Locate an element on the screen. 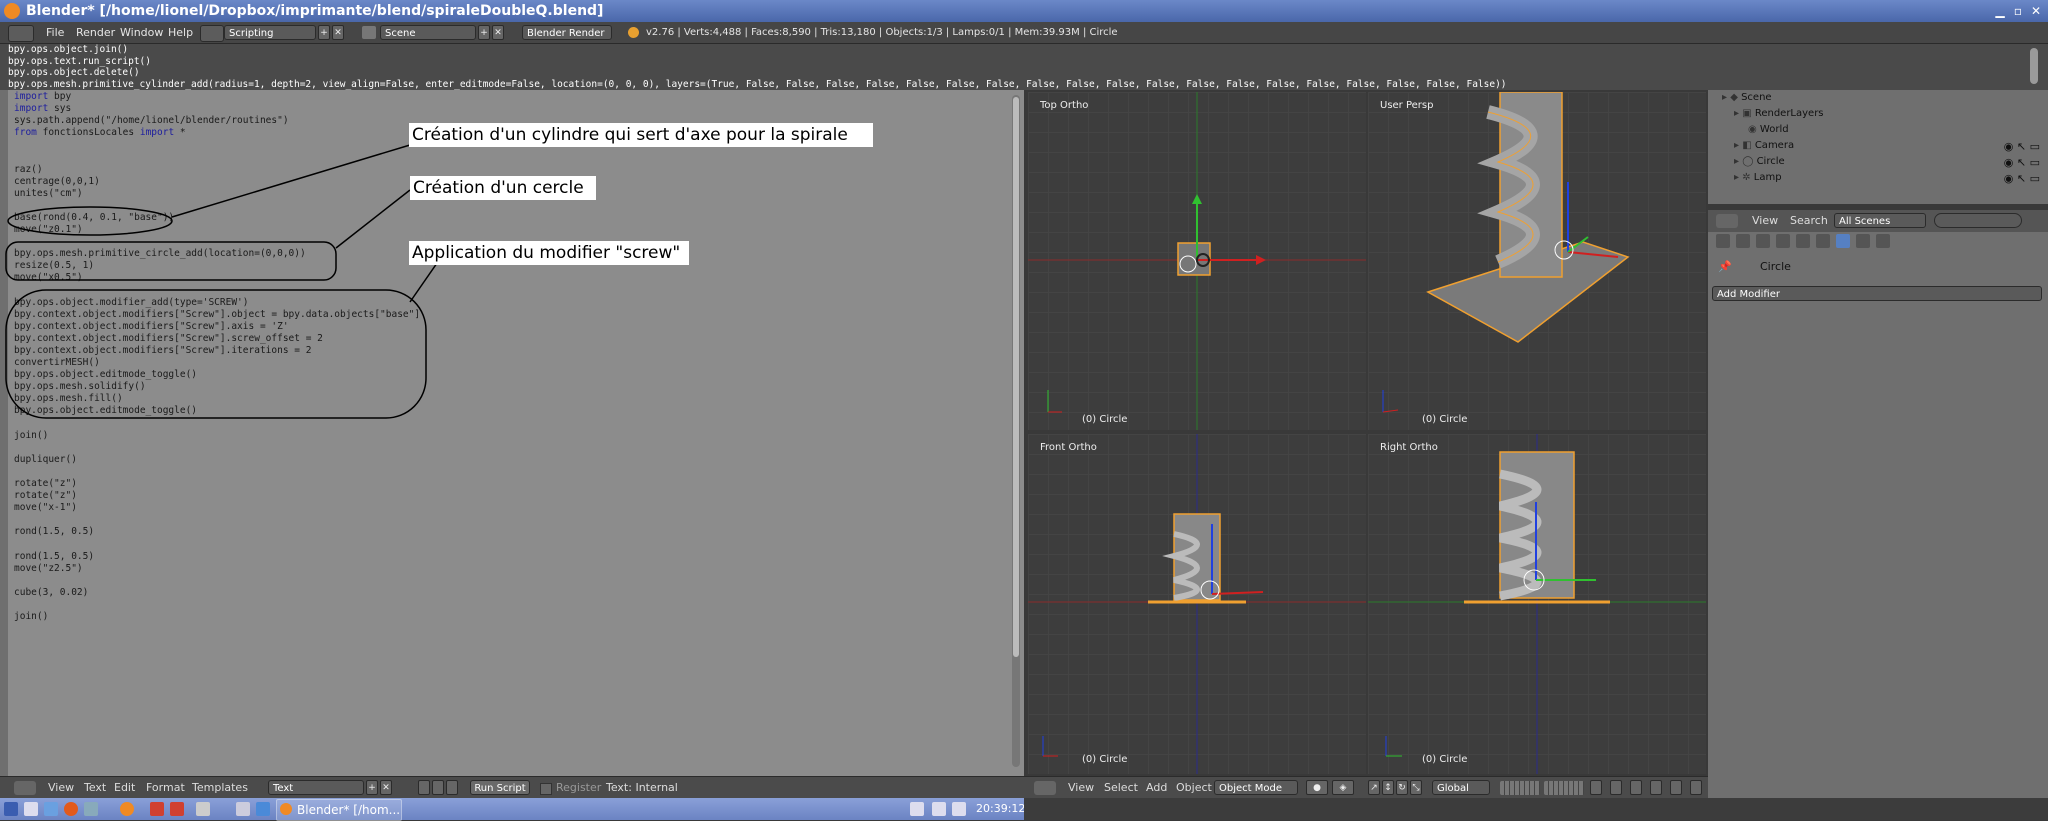  new-text-icon: + is located at coordinates (372, 787).